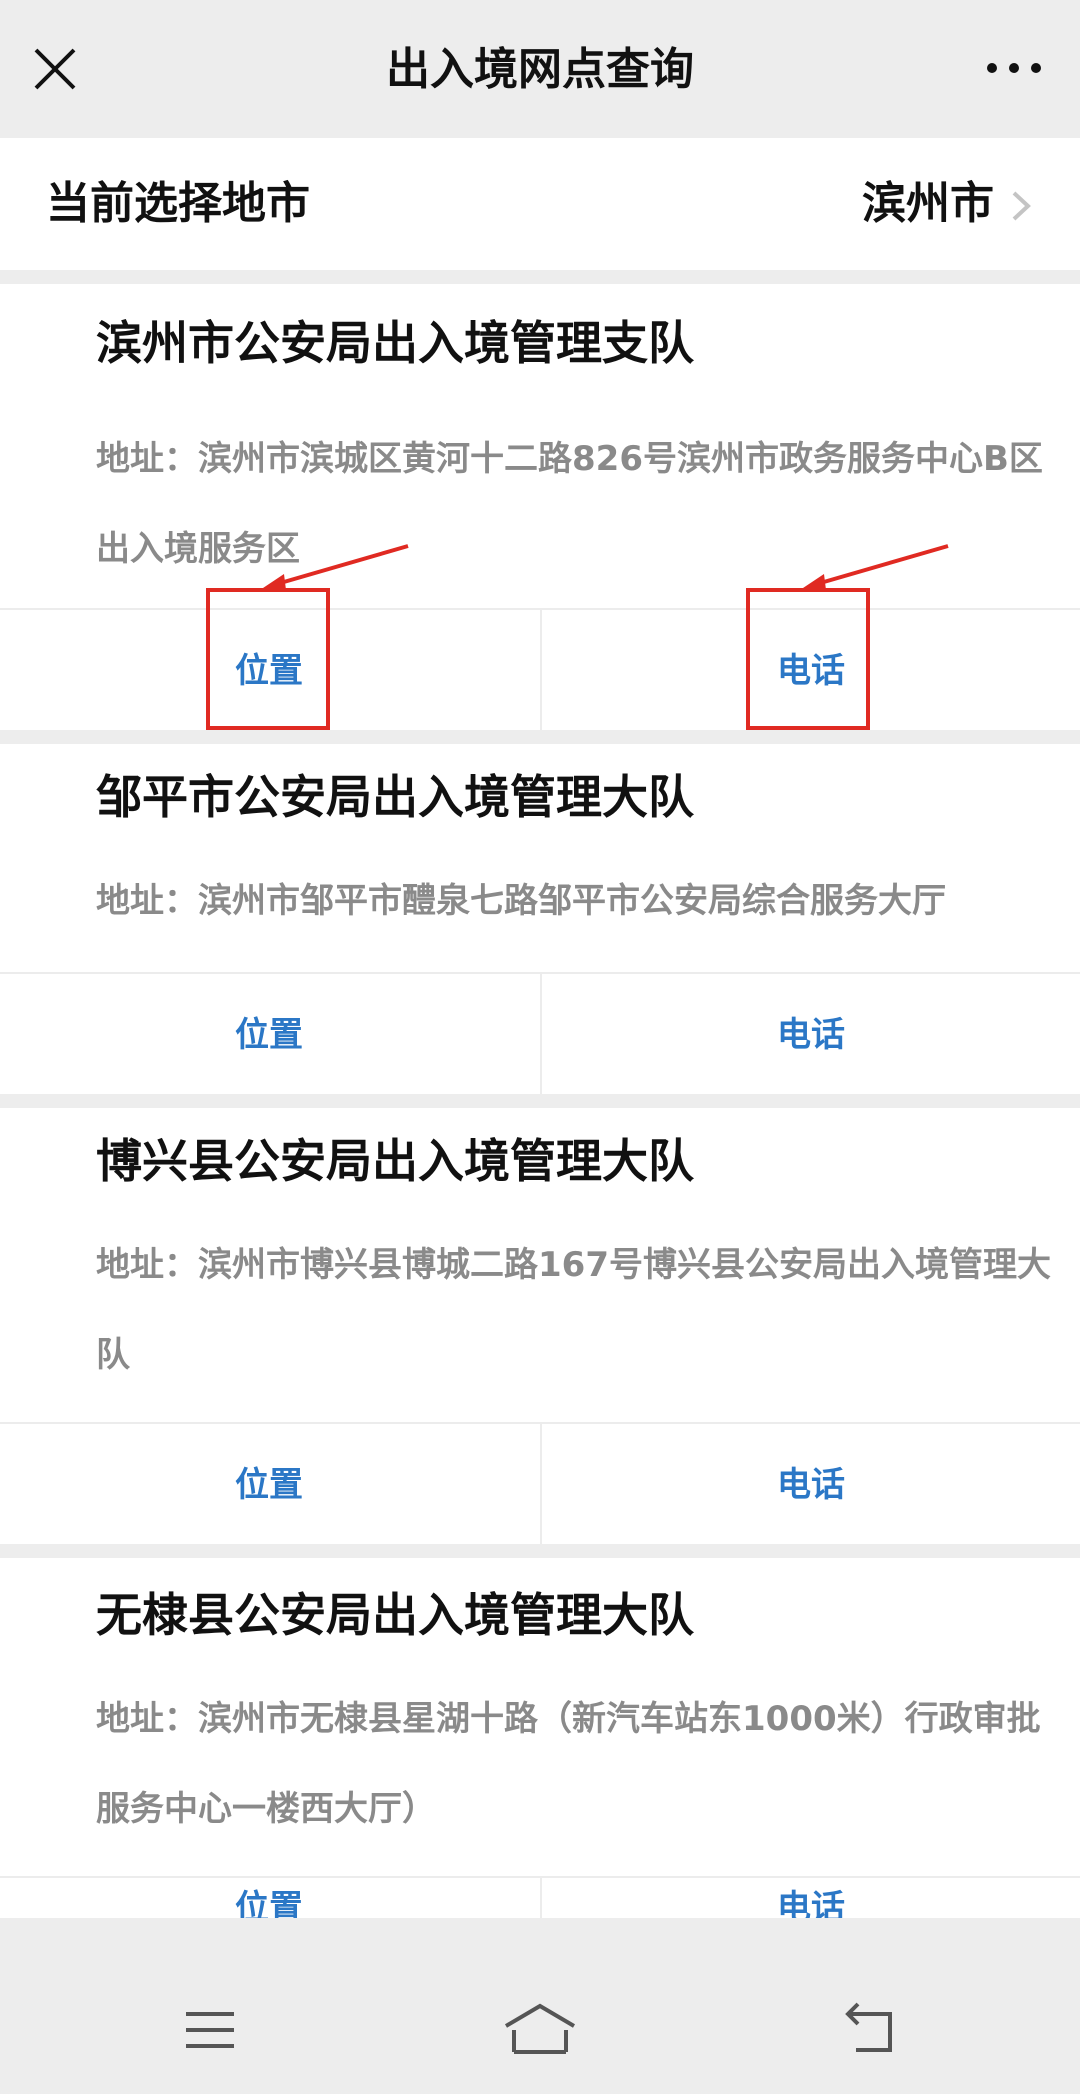  What do you see at coordinates (395, 1161) in the screenshot?
I see `office-name: 博兴县公安局出入境管理大队` at bounding box center [395, 1161].